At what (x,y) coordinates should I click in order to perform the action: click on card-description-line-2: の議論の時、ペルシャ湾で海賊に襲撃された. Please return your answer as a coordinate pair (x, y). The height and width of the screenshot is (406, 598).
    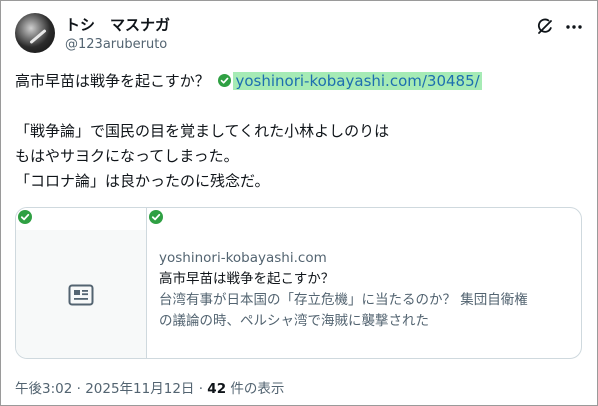
    Looking at the image, I should click on (294, 321).